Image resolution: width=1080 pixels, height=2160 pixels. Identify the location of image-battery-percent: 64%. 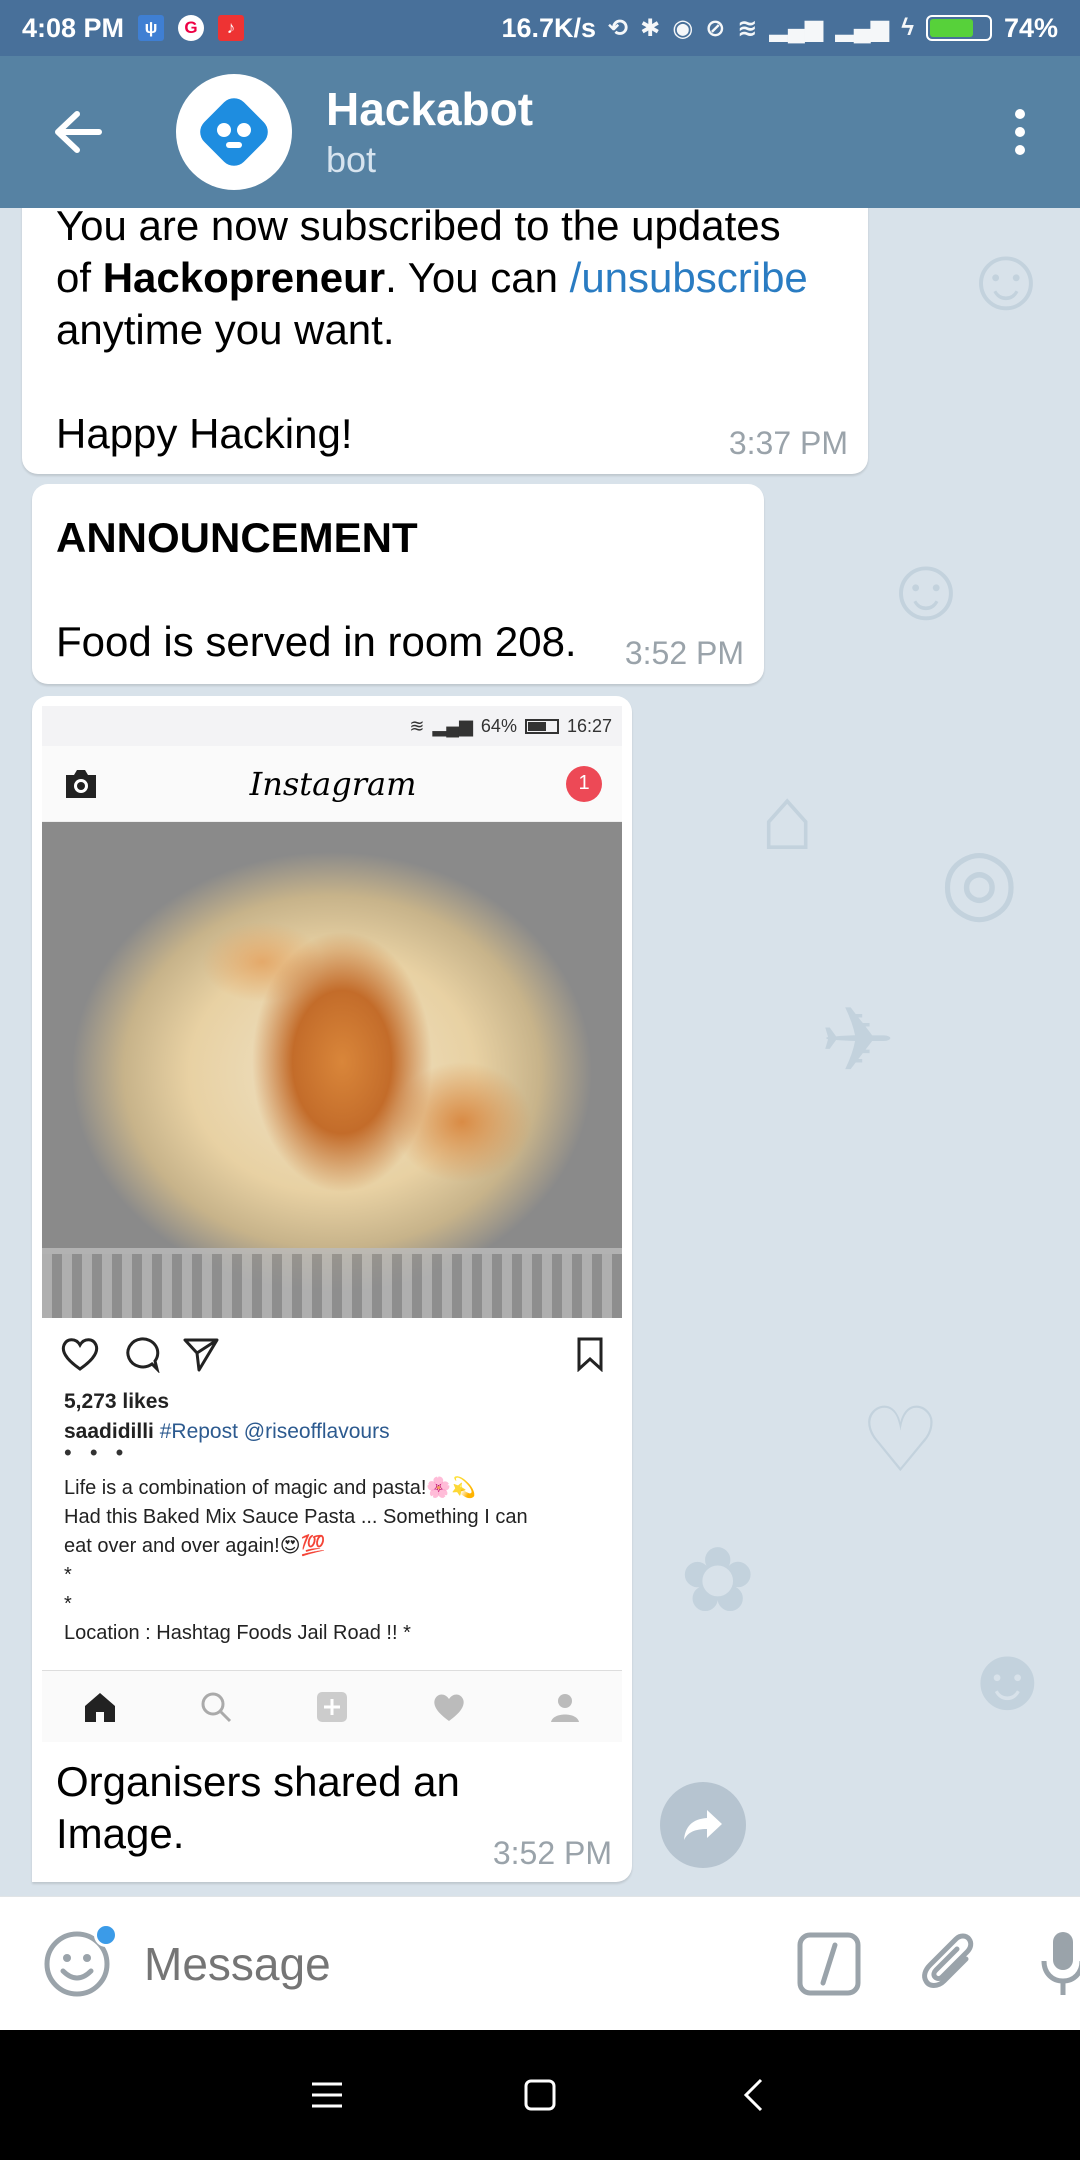
(498, 725).